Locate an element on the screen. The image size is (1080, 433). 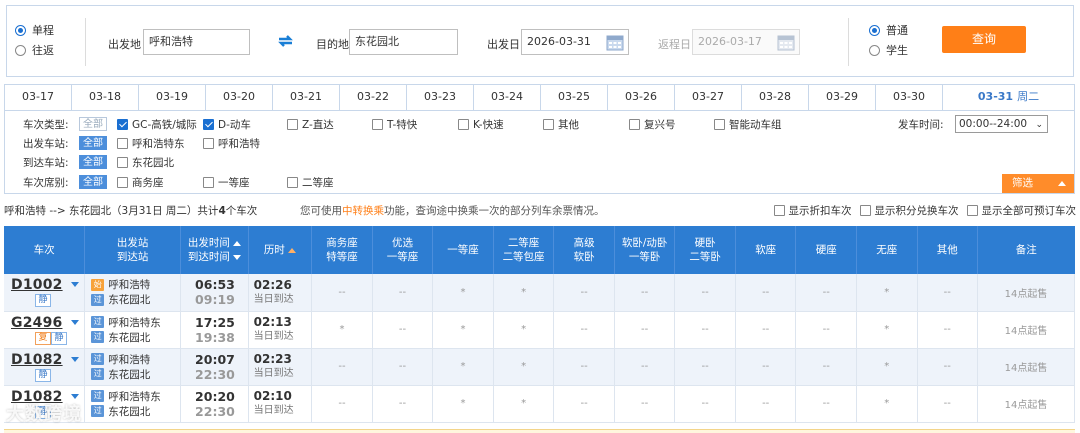
trip-round-radio: 往返 is located at coordinates (34, 50).